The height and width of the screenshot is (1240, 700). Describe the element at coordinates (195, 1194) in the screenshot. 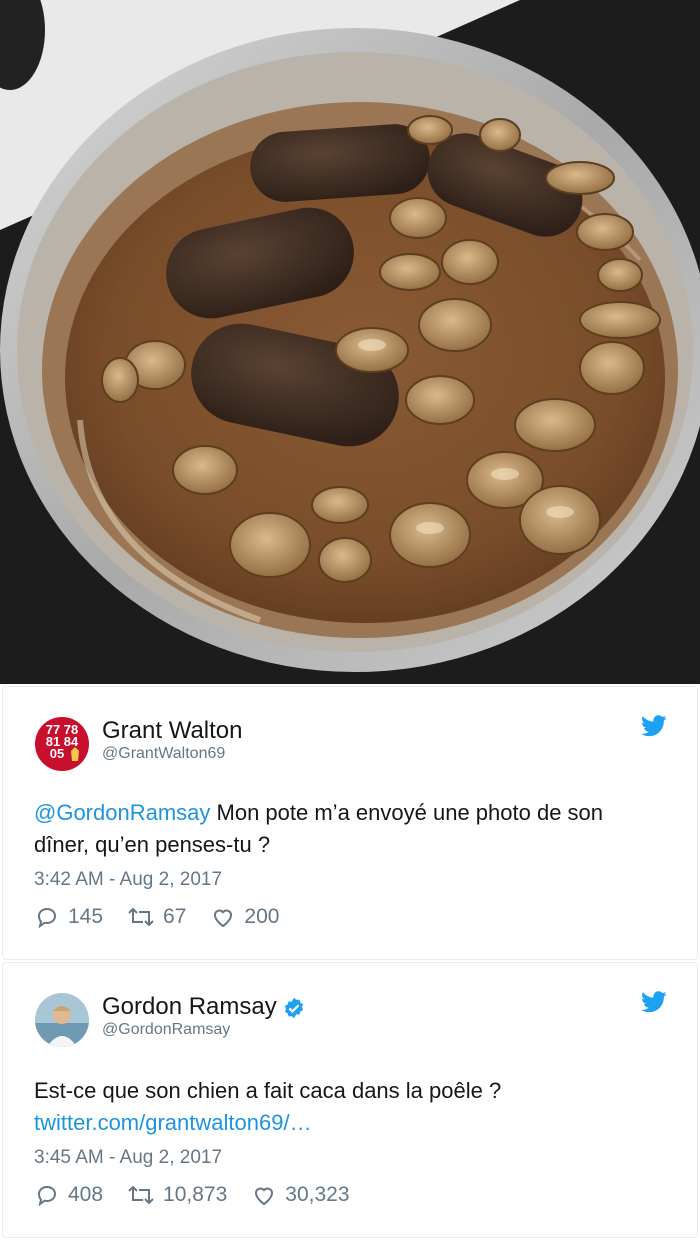

I see `retweet-count: 10,873` at that location.